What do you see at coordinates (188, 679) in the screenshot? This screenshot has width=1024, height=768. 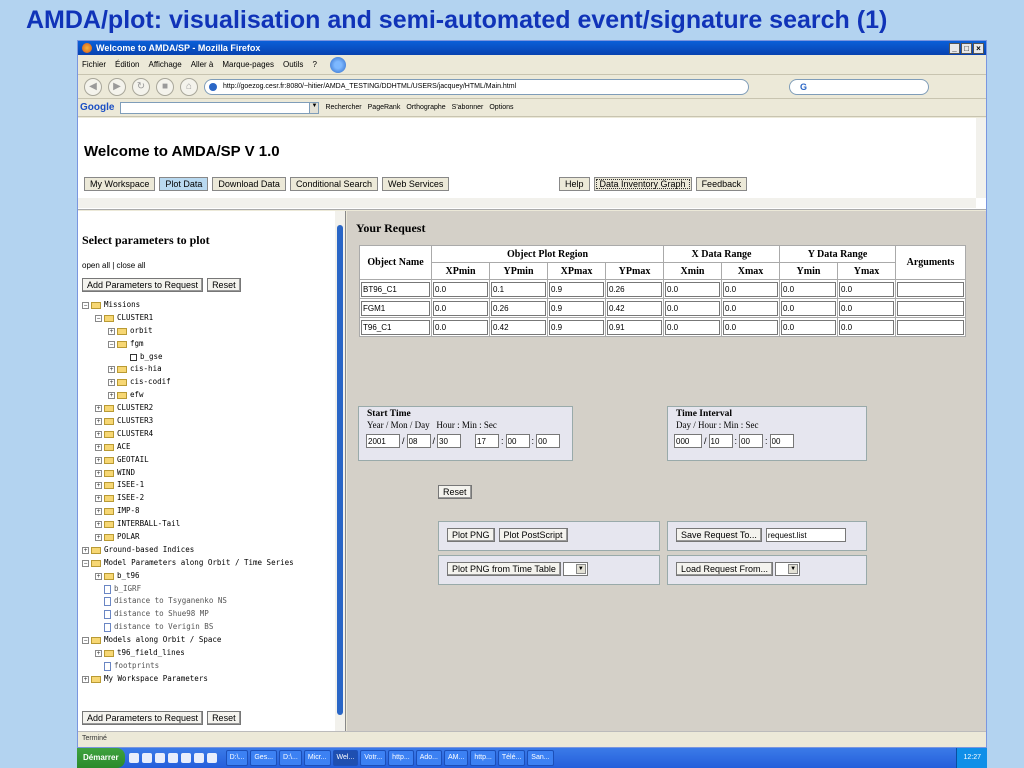 I see `tree-item: + My Workspace Parameters` at bounding box center [188, 679].